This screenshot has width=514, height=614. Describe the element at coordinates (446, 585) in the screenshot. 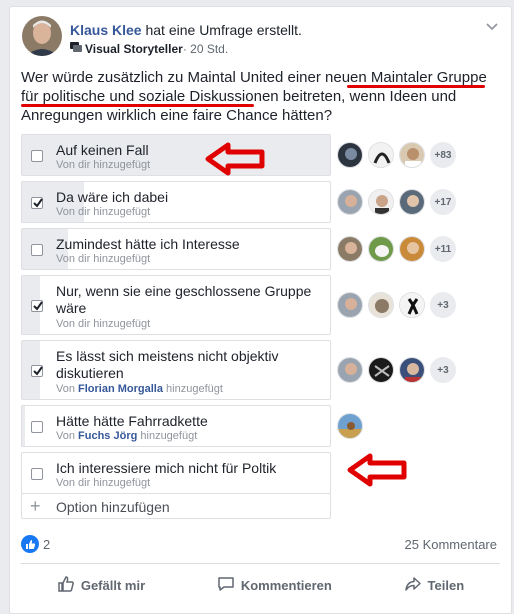

I see `share-label: Teilen` at that location.